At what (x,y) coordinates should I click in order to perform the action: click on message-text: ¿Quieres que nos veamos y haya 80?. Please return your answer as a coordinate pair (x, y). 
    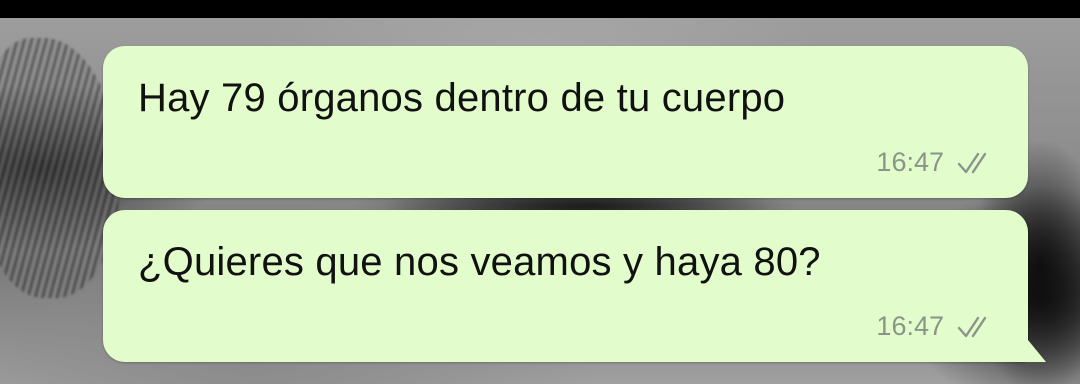
    Looking at the image, I should click on (479, 262).